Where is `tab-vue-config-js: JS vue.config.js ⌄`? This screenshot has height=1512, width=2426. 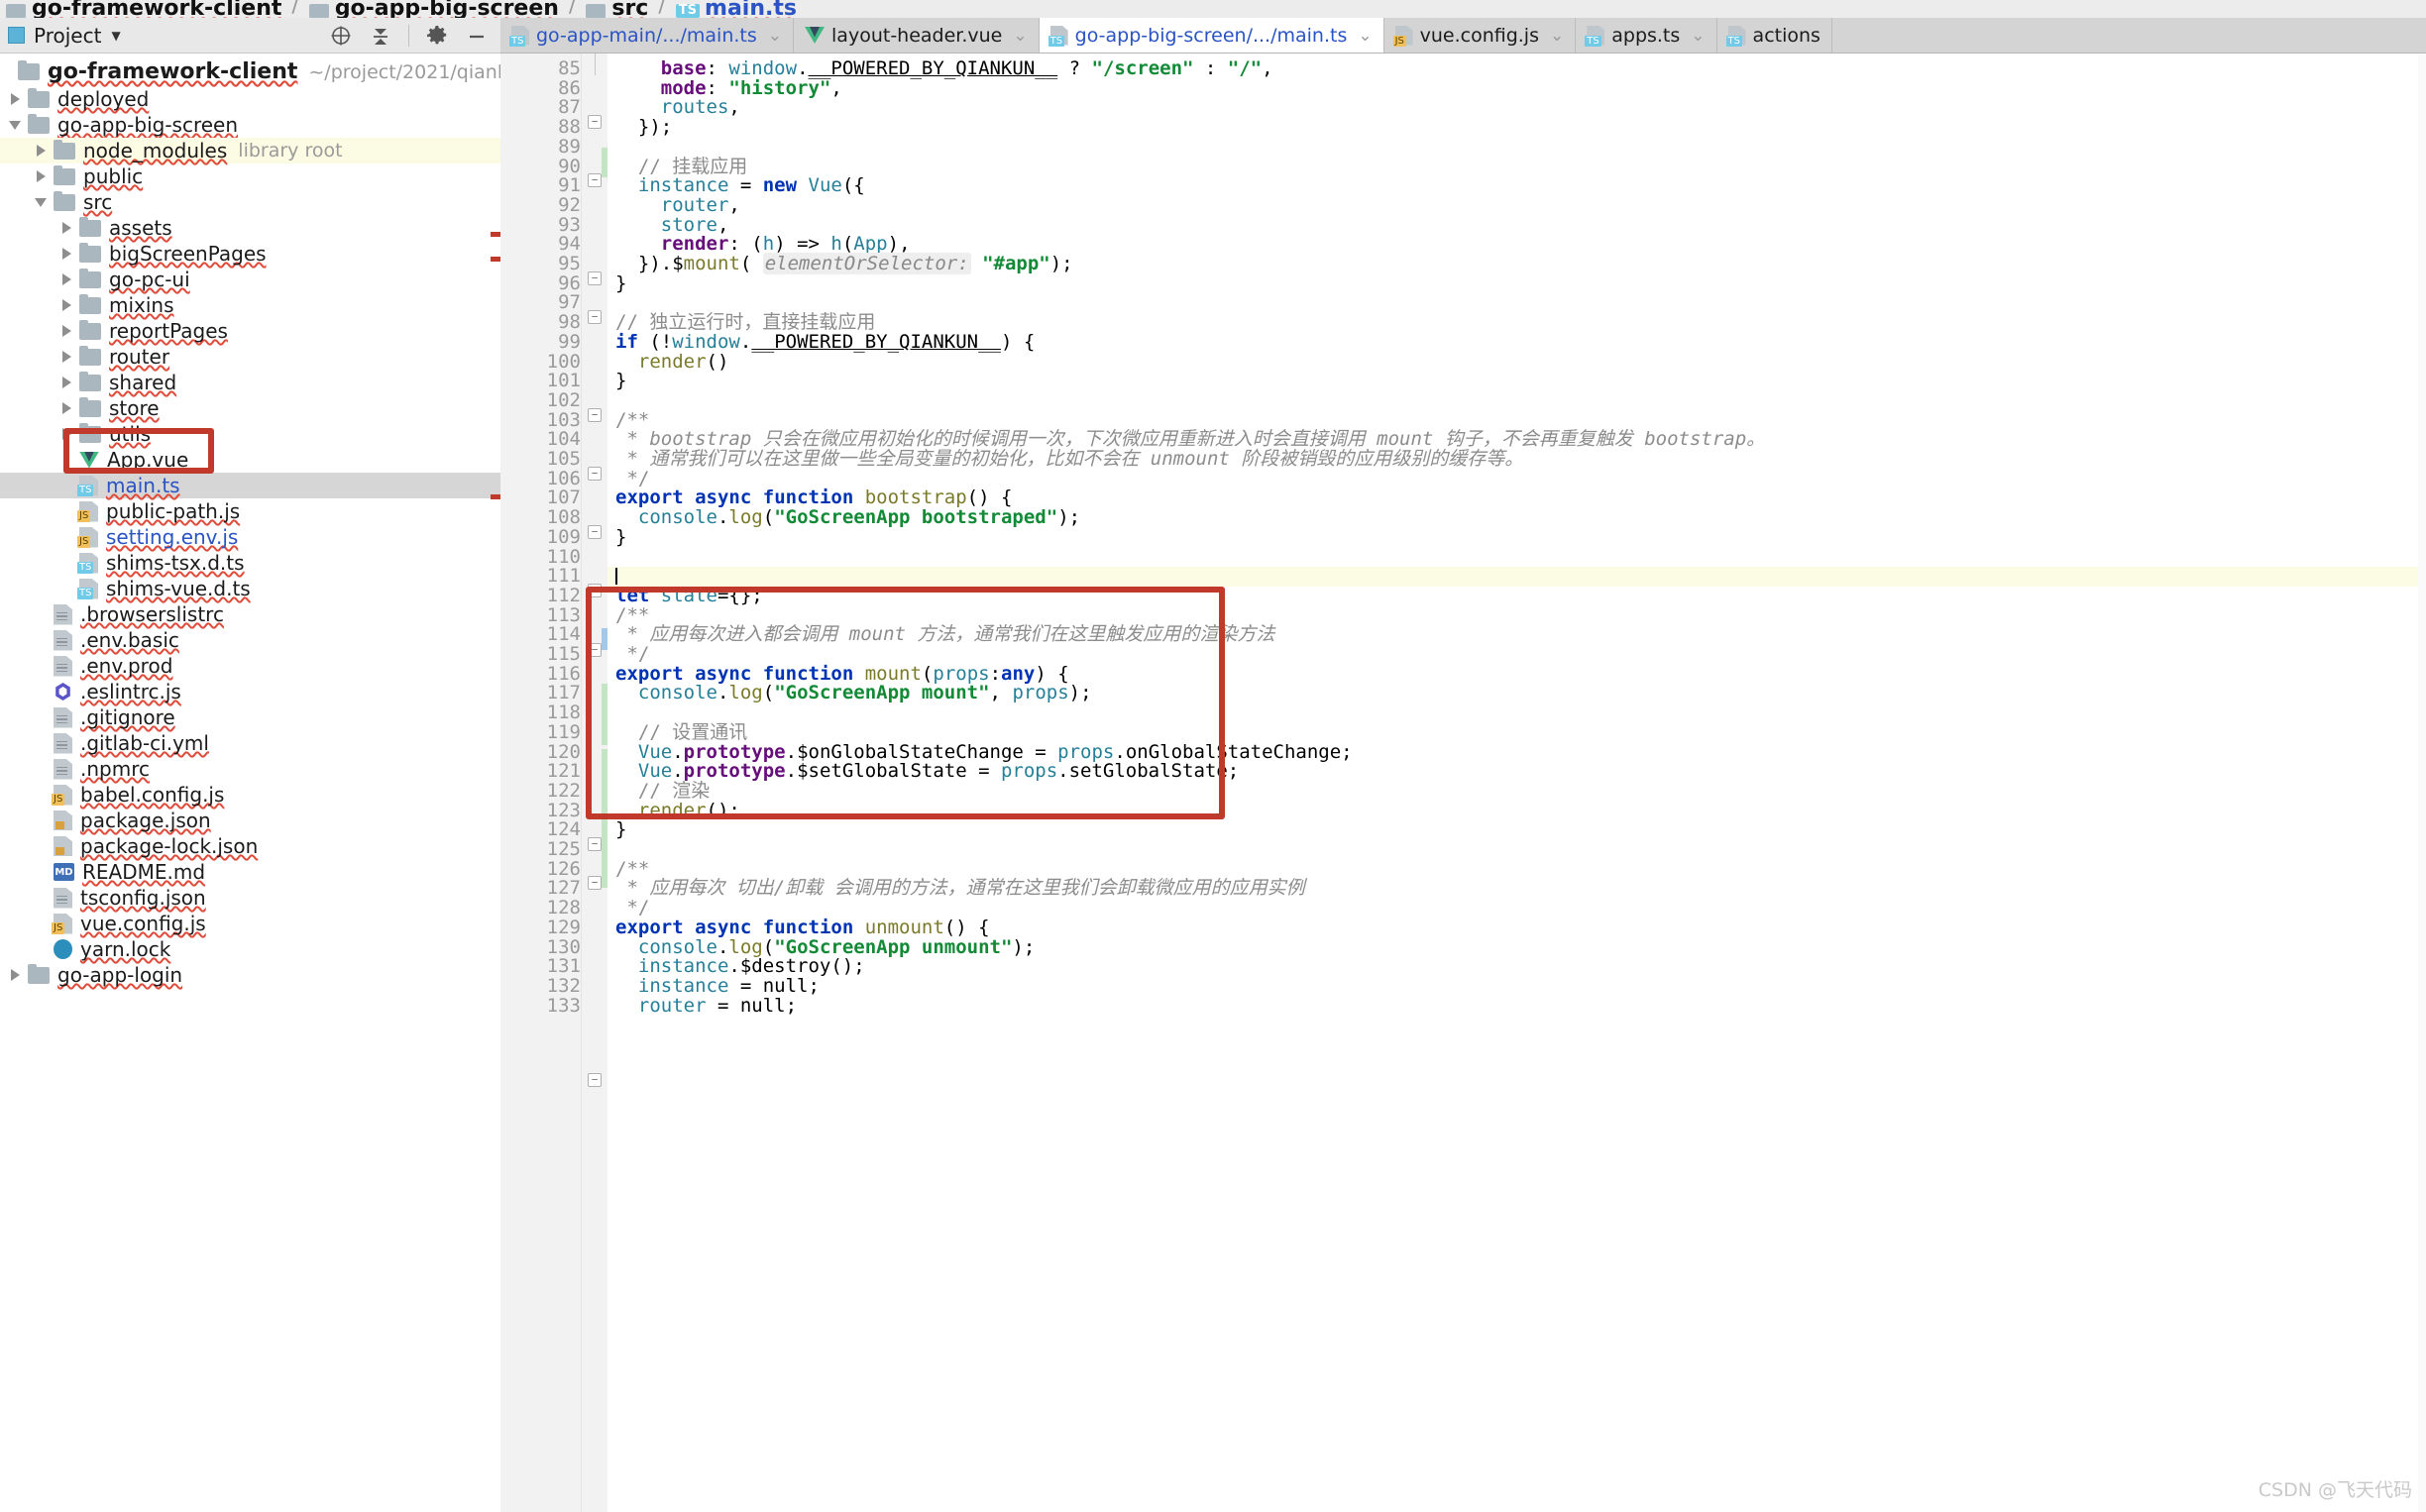 tab-vue-config-js: JS vue.config.js ⌄ is located at coordinates (1480, 35).